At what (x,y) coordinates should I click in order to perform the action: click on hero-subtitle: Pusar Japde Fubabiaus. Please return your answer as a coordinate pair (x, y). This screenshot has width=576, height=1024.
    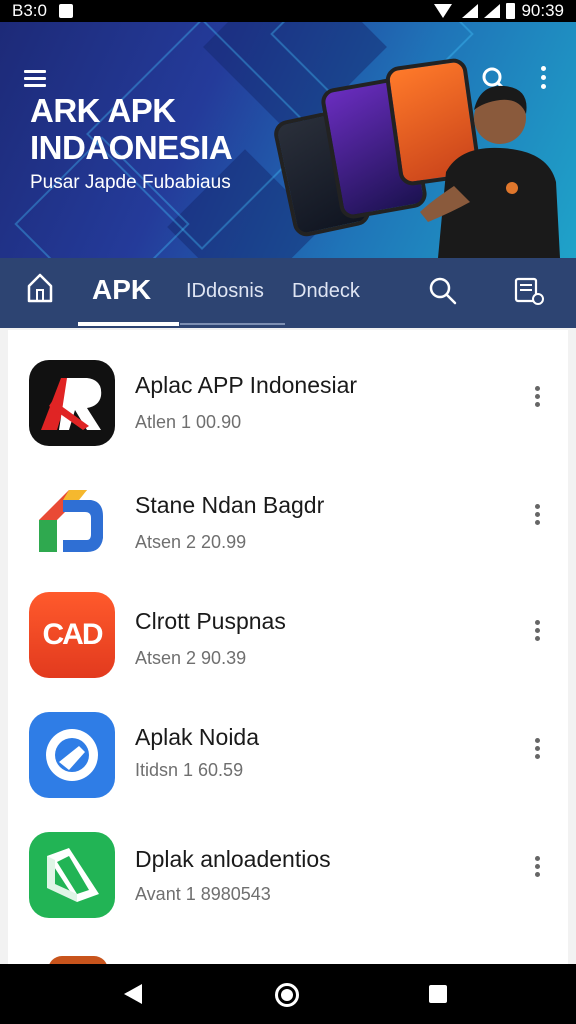
    Looking at the image, I should click on (130, 182).